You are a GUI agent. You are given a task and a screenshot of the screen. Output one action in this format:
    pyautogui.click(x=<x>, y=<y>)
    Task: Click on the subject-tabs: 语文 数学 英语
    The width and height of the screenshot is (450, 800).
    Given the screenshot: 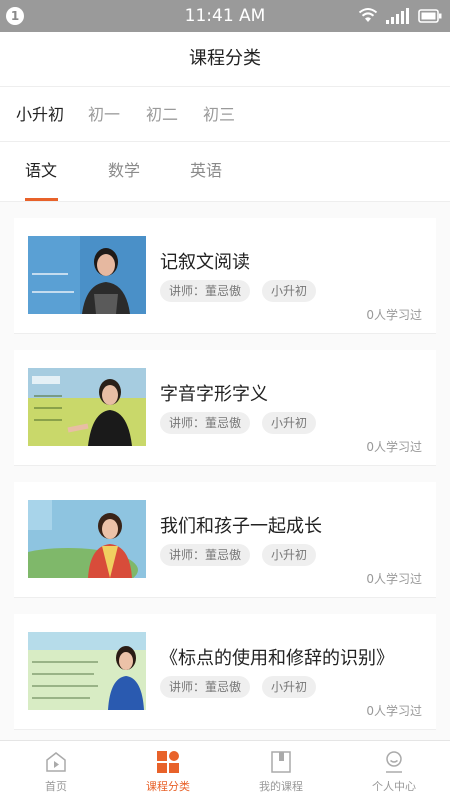 What is the action you would take?
    pyautogui.click(x=225, y=172)
    